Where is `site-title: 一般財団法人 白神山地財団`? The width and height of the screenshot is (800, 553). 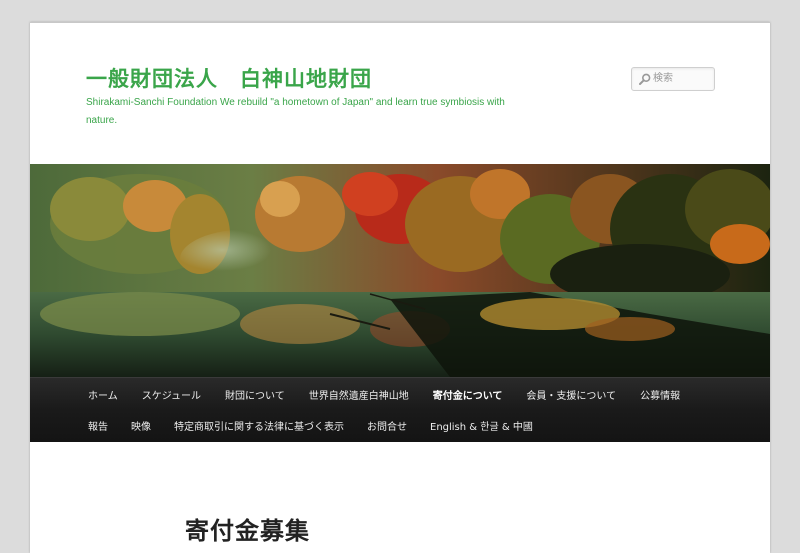
site-title: 一般財団法人 白神山地財団 is located at coordinates (229, 78).